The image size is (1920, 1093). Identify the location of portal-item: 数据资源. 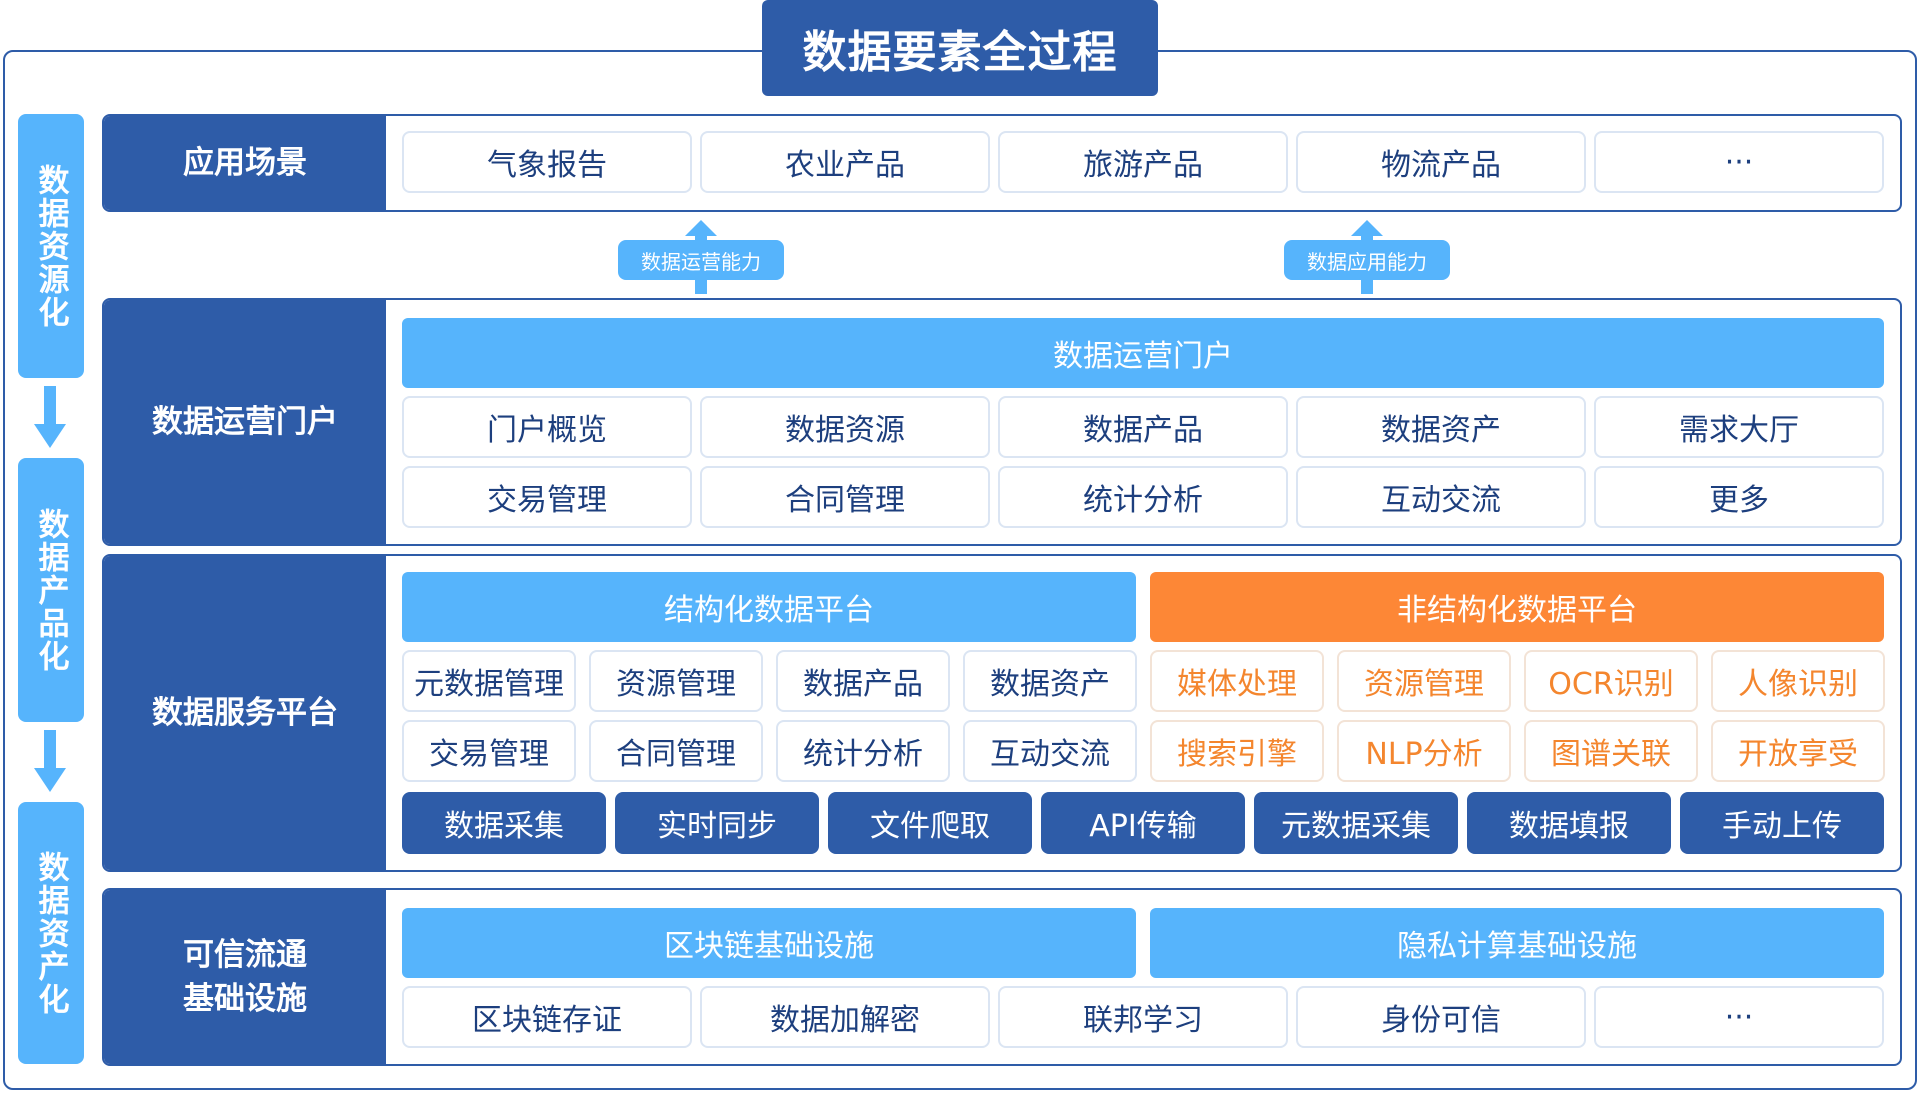
(845, 427).